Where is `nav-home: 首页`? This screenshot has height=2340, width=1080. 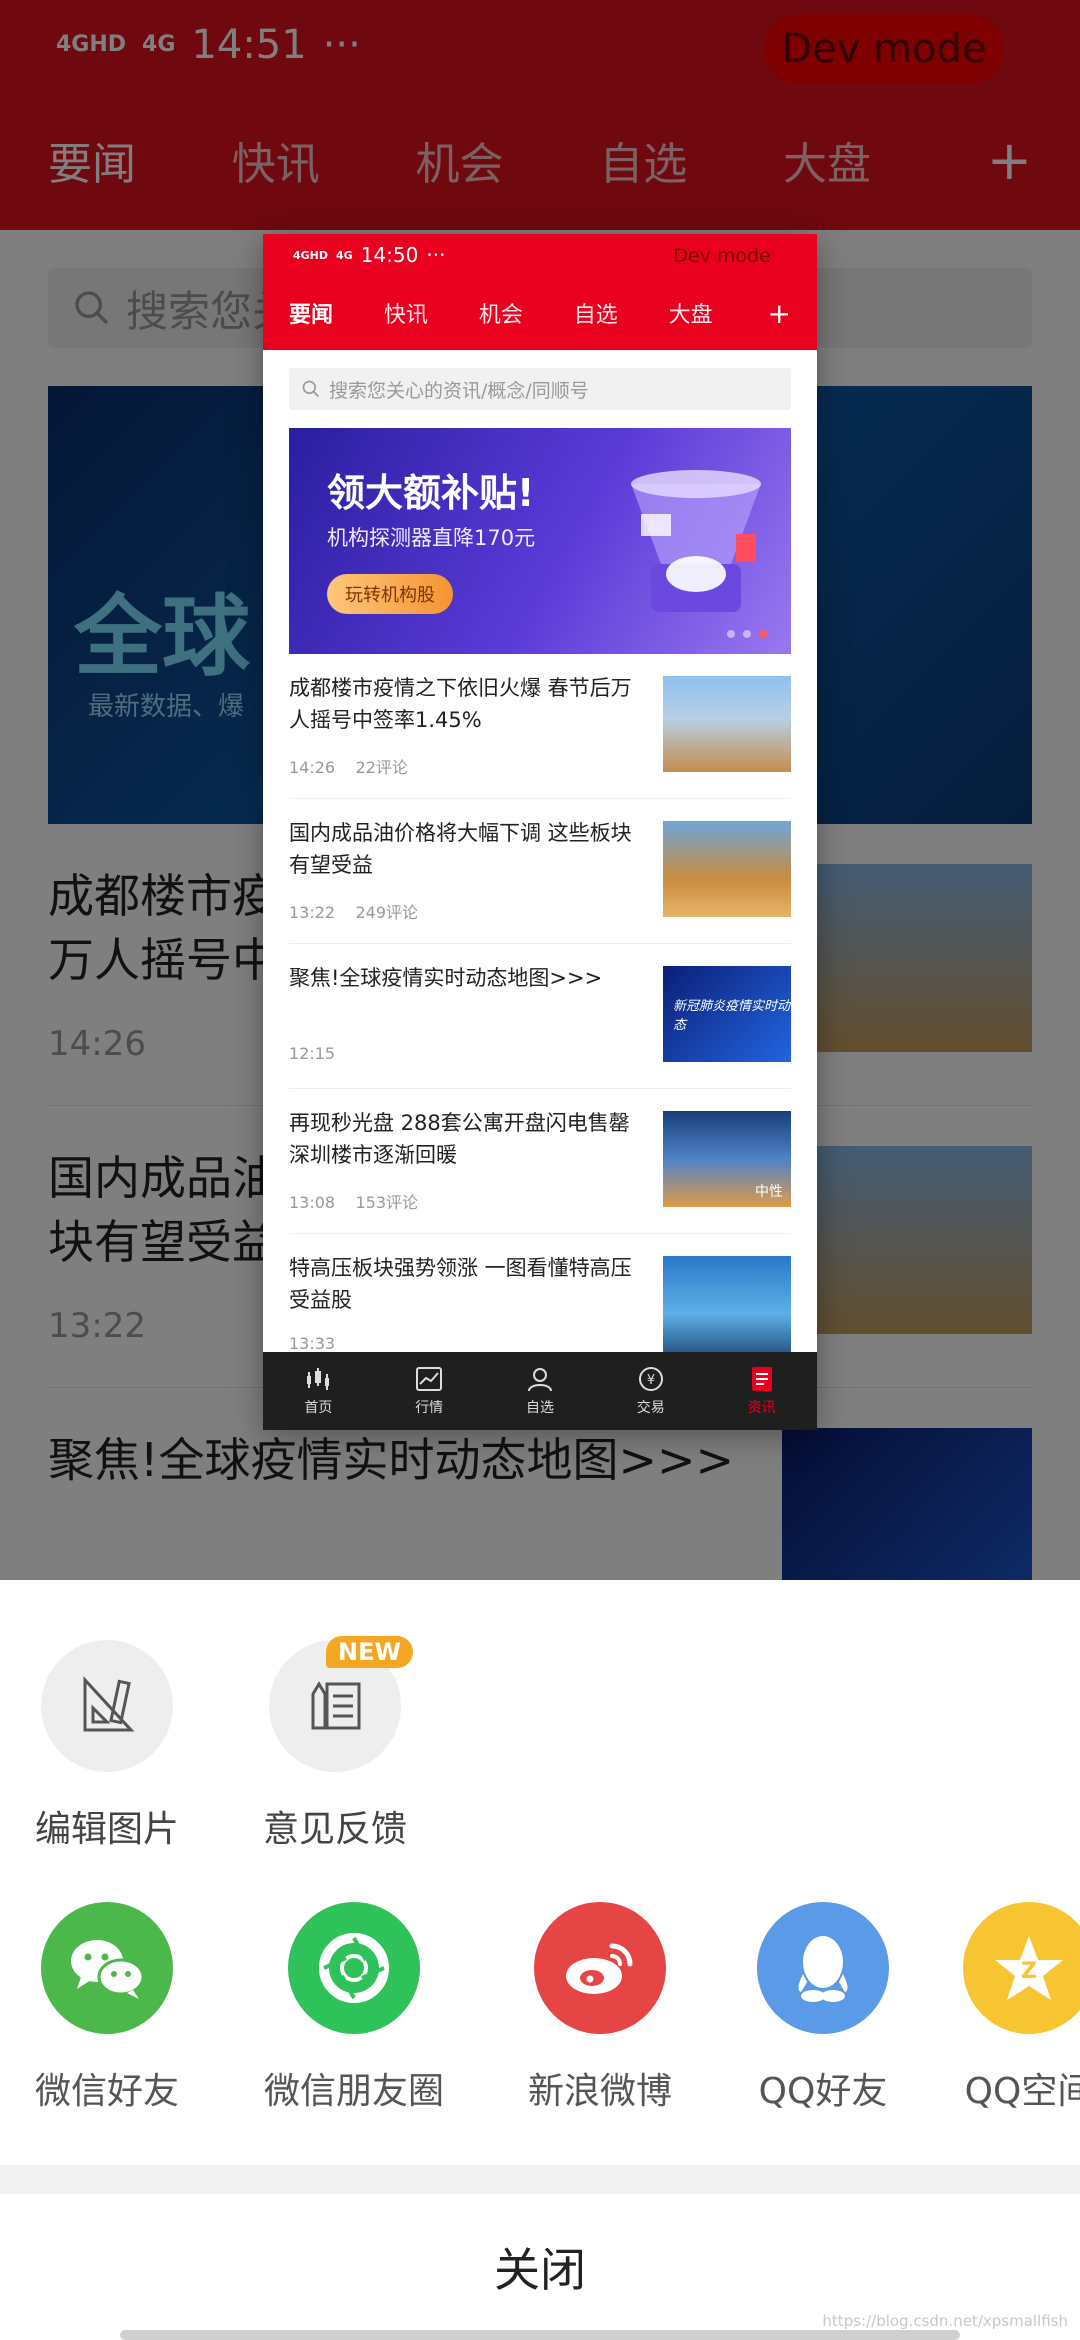
nav-home: 首页 is located at coordinates (318, 1391).